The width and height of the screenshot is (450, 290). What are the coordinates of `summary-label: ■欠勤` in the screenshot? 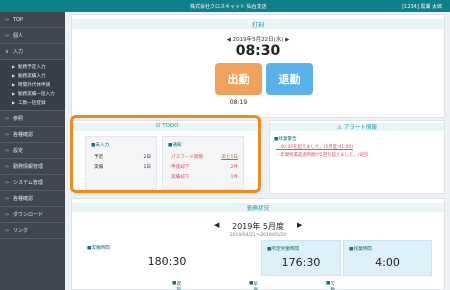 It's located at (330, 285).